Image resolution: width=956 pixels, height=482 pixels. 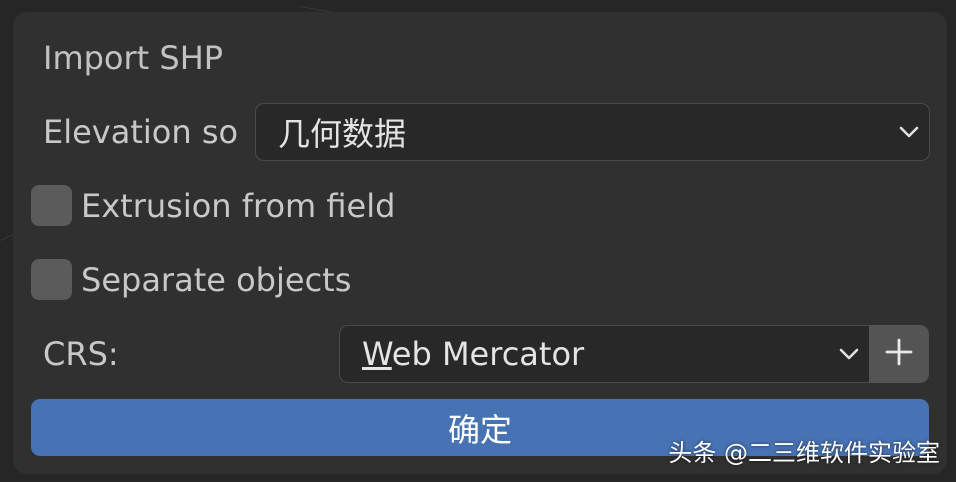 I want to click on crs-dropdown: Web Mercator, so click(x=604, y=354).